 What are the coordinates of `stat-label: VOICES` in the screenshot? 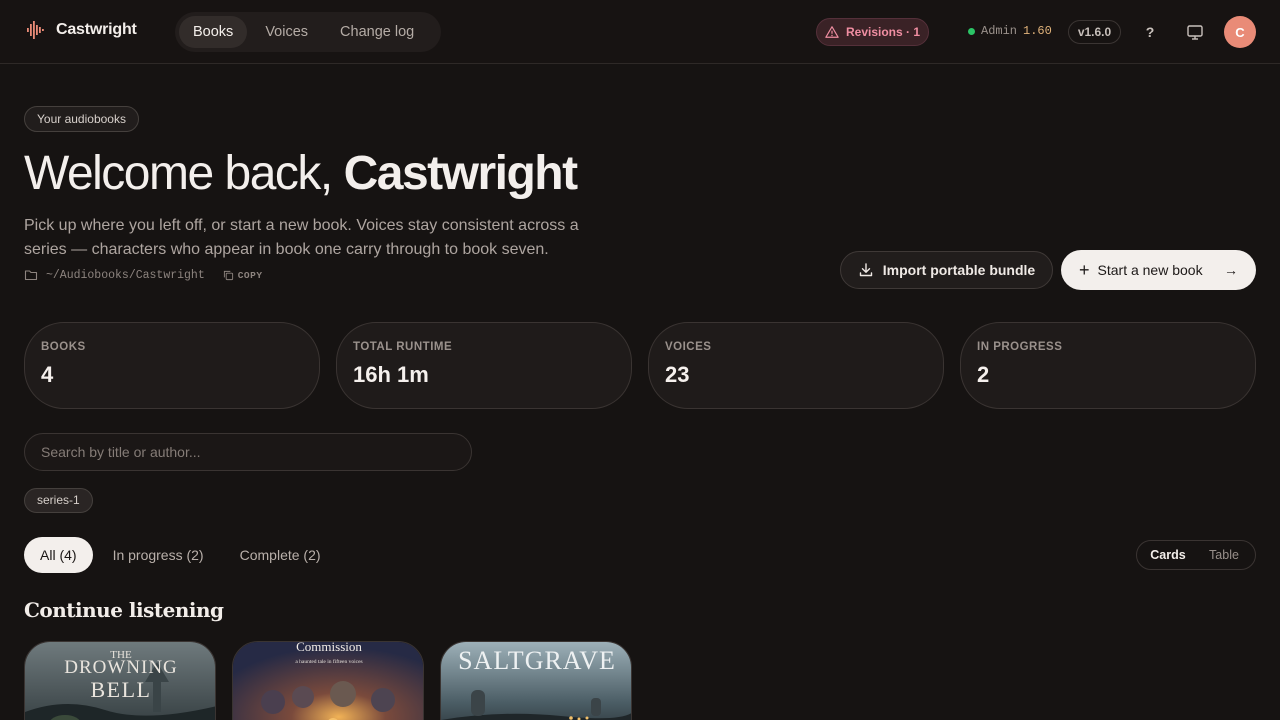 It's located at (688, 347).